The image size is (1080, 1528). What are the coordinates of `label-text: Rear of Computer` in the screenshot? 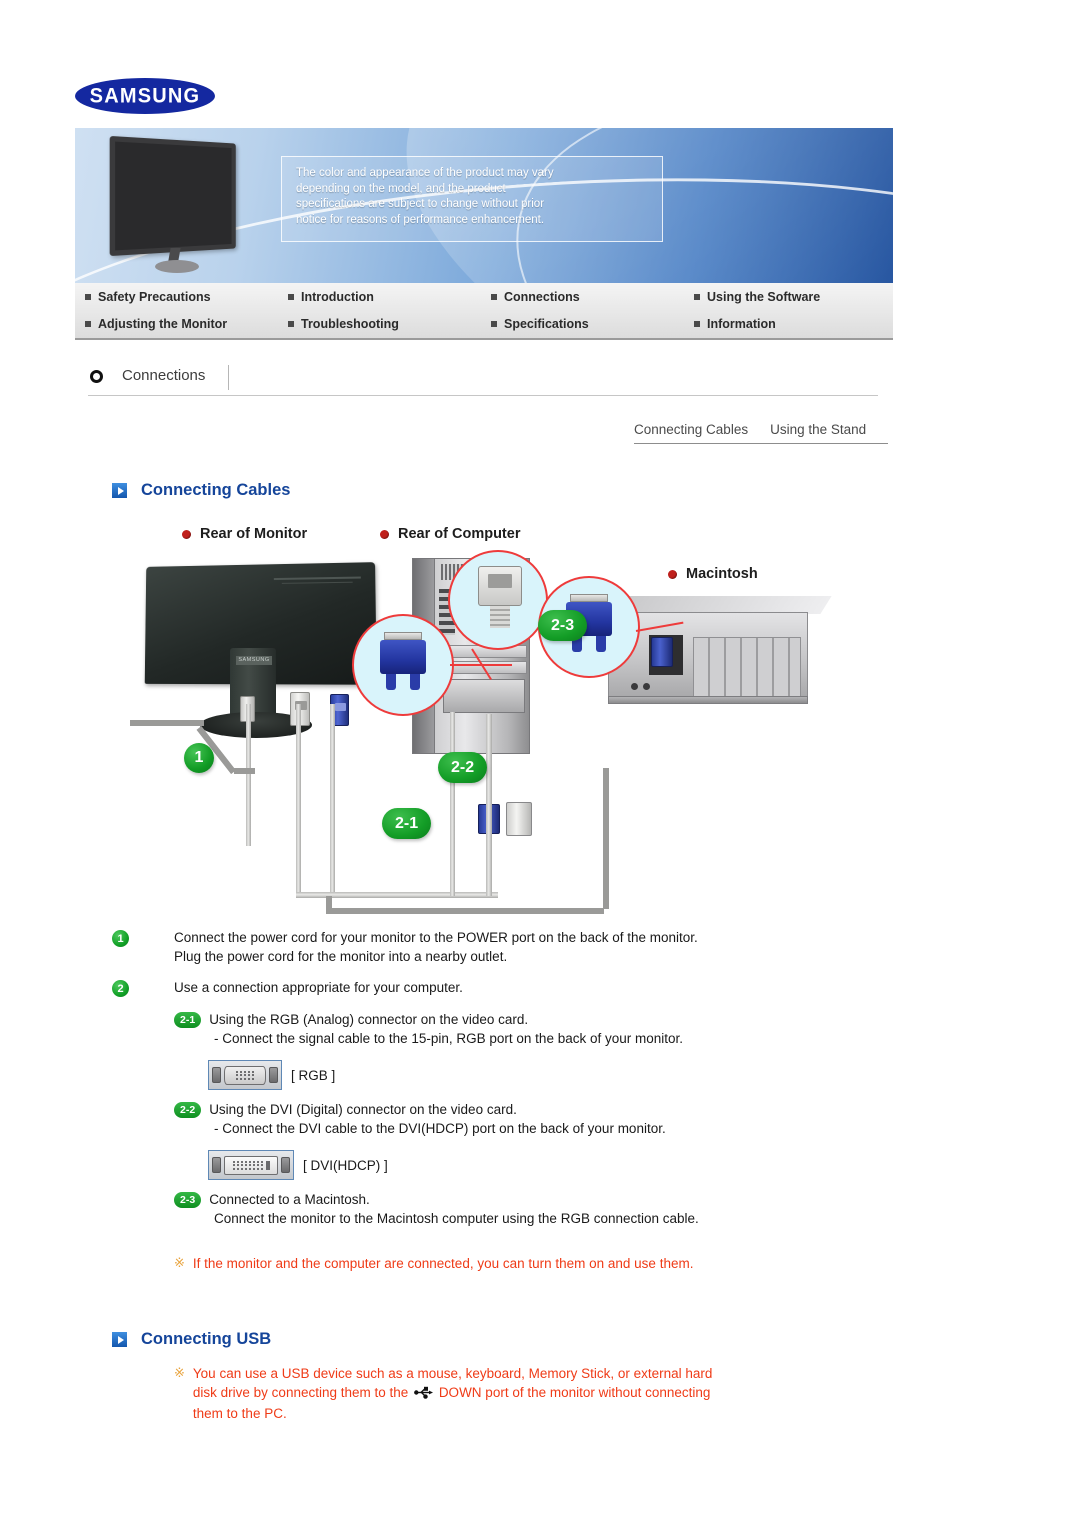 It's located at (459, 534).